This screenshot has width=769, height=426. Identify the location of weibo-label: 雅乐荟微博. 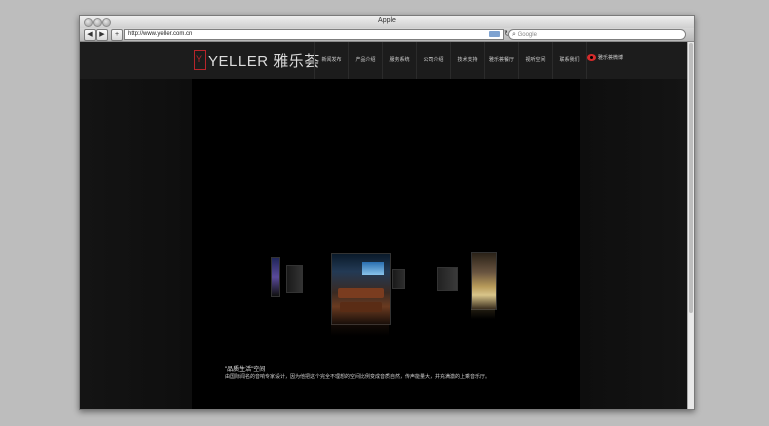
(611, 58).